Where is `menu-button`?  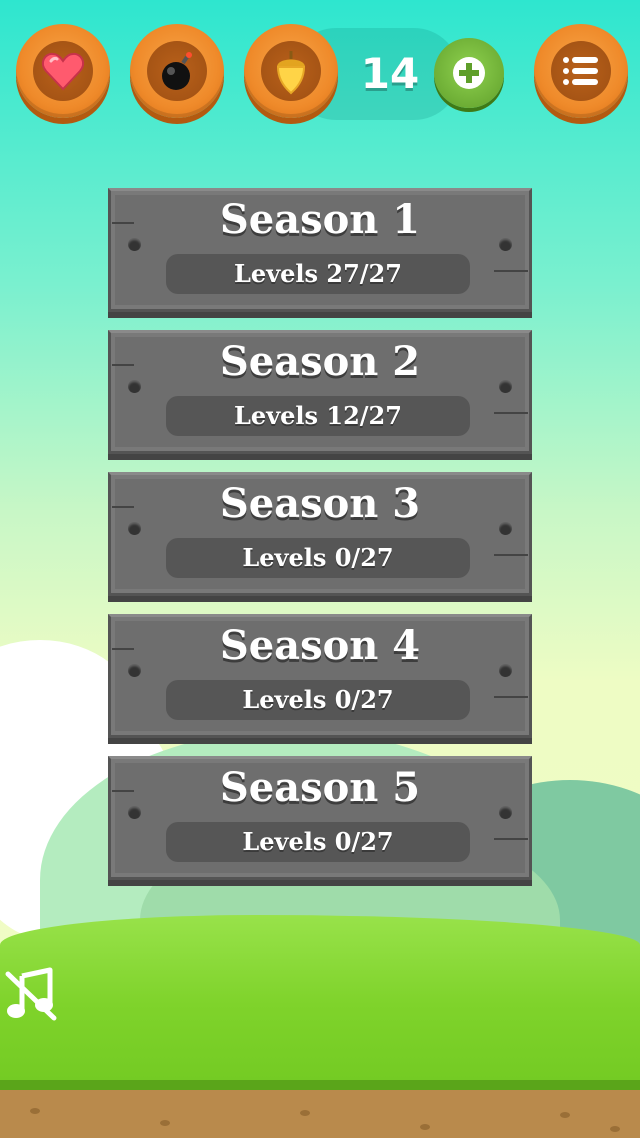 menu-button is located at coordinates (581, 71).